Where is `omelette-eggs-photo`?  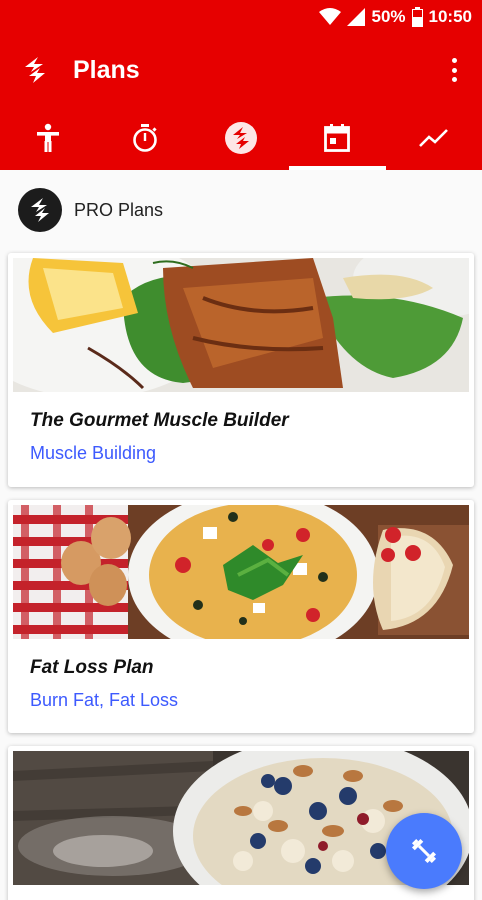 omelette-eggs-photo is located at coordinates (241, 572).